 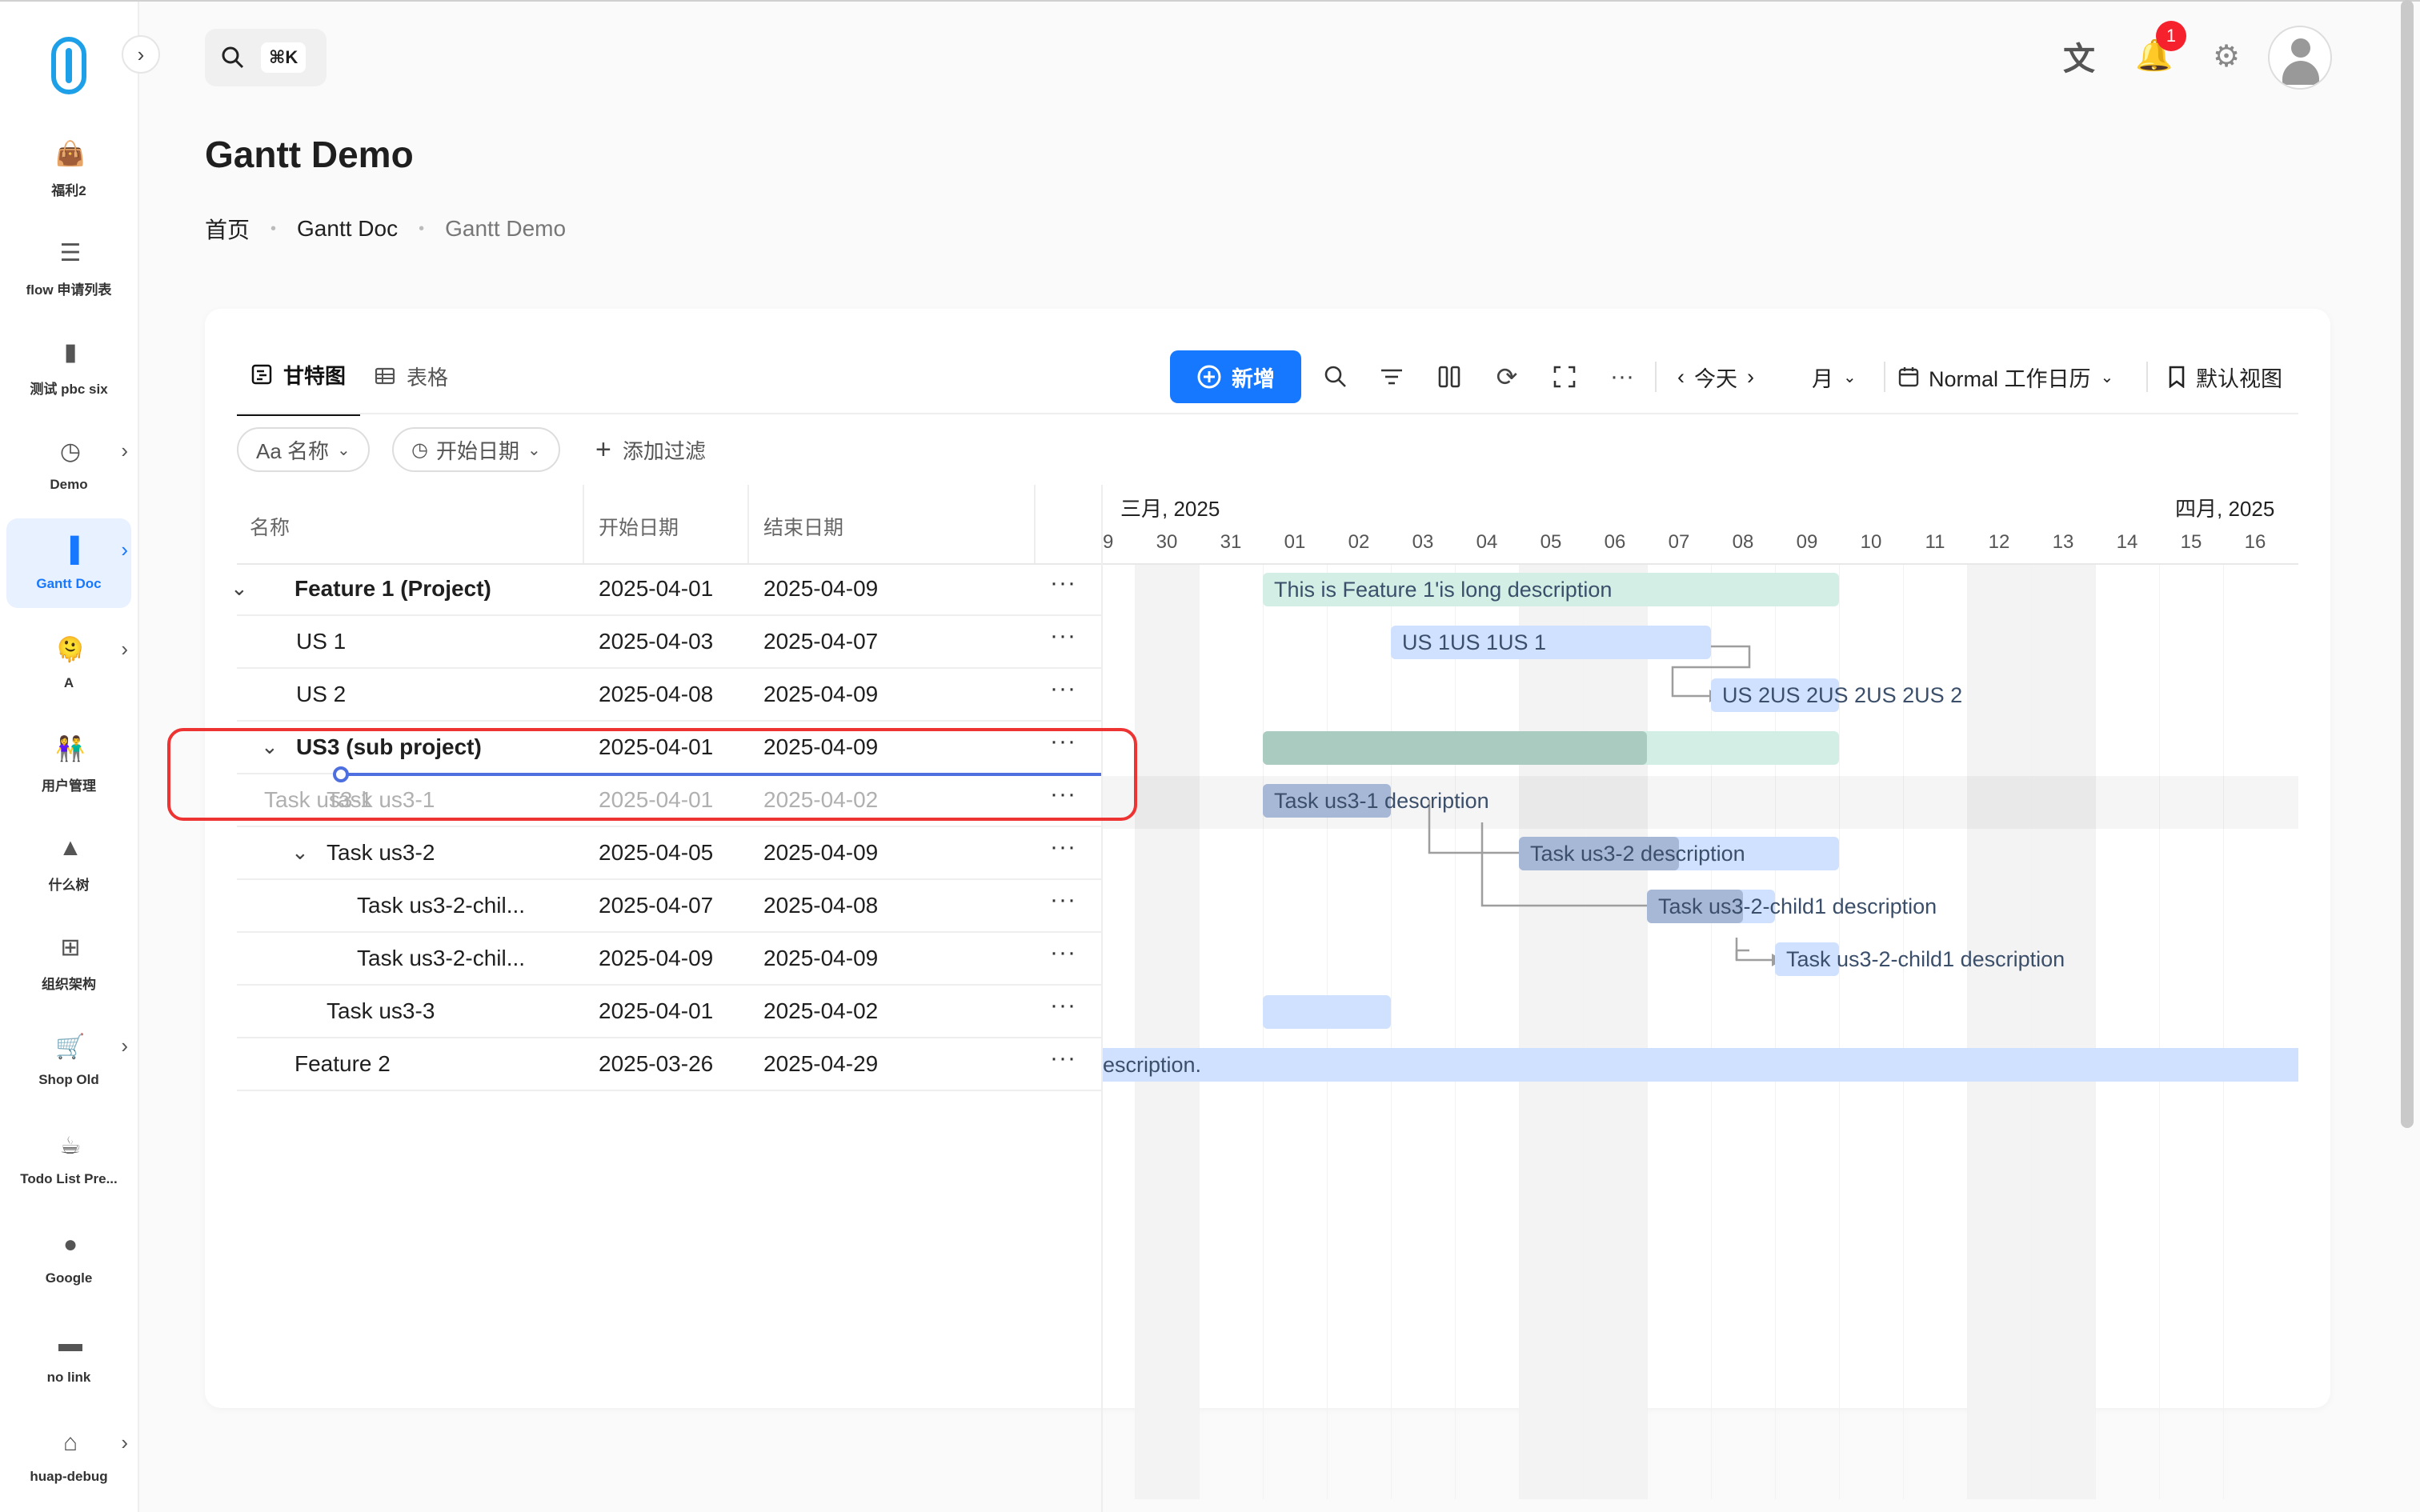 I want to click on sidebar-item: 👜 福利2, so click(x=68, y=166).